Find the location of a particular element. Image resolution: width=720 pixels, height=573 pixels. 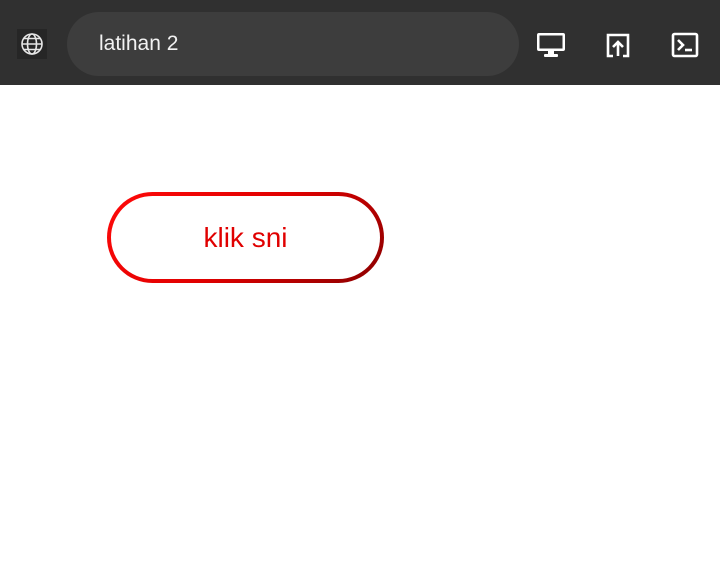

address-text: latihan 2 is located at coordinates (139, 43).